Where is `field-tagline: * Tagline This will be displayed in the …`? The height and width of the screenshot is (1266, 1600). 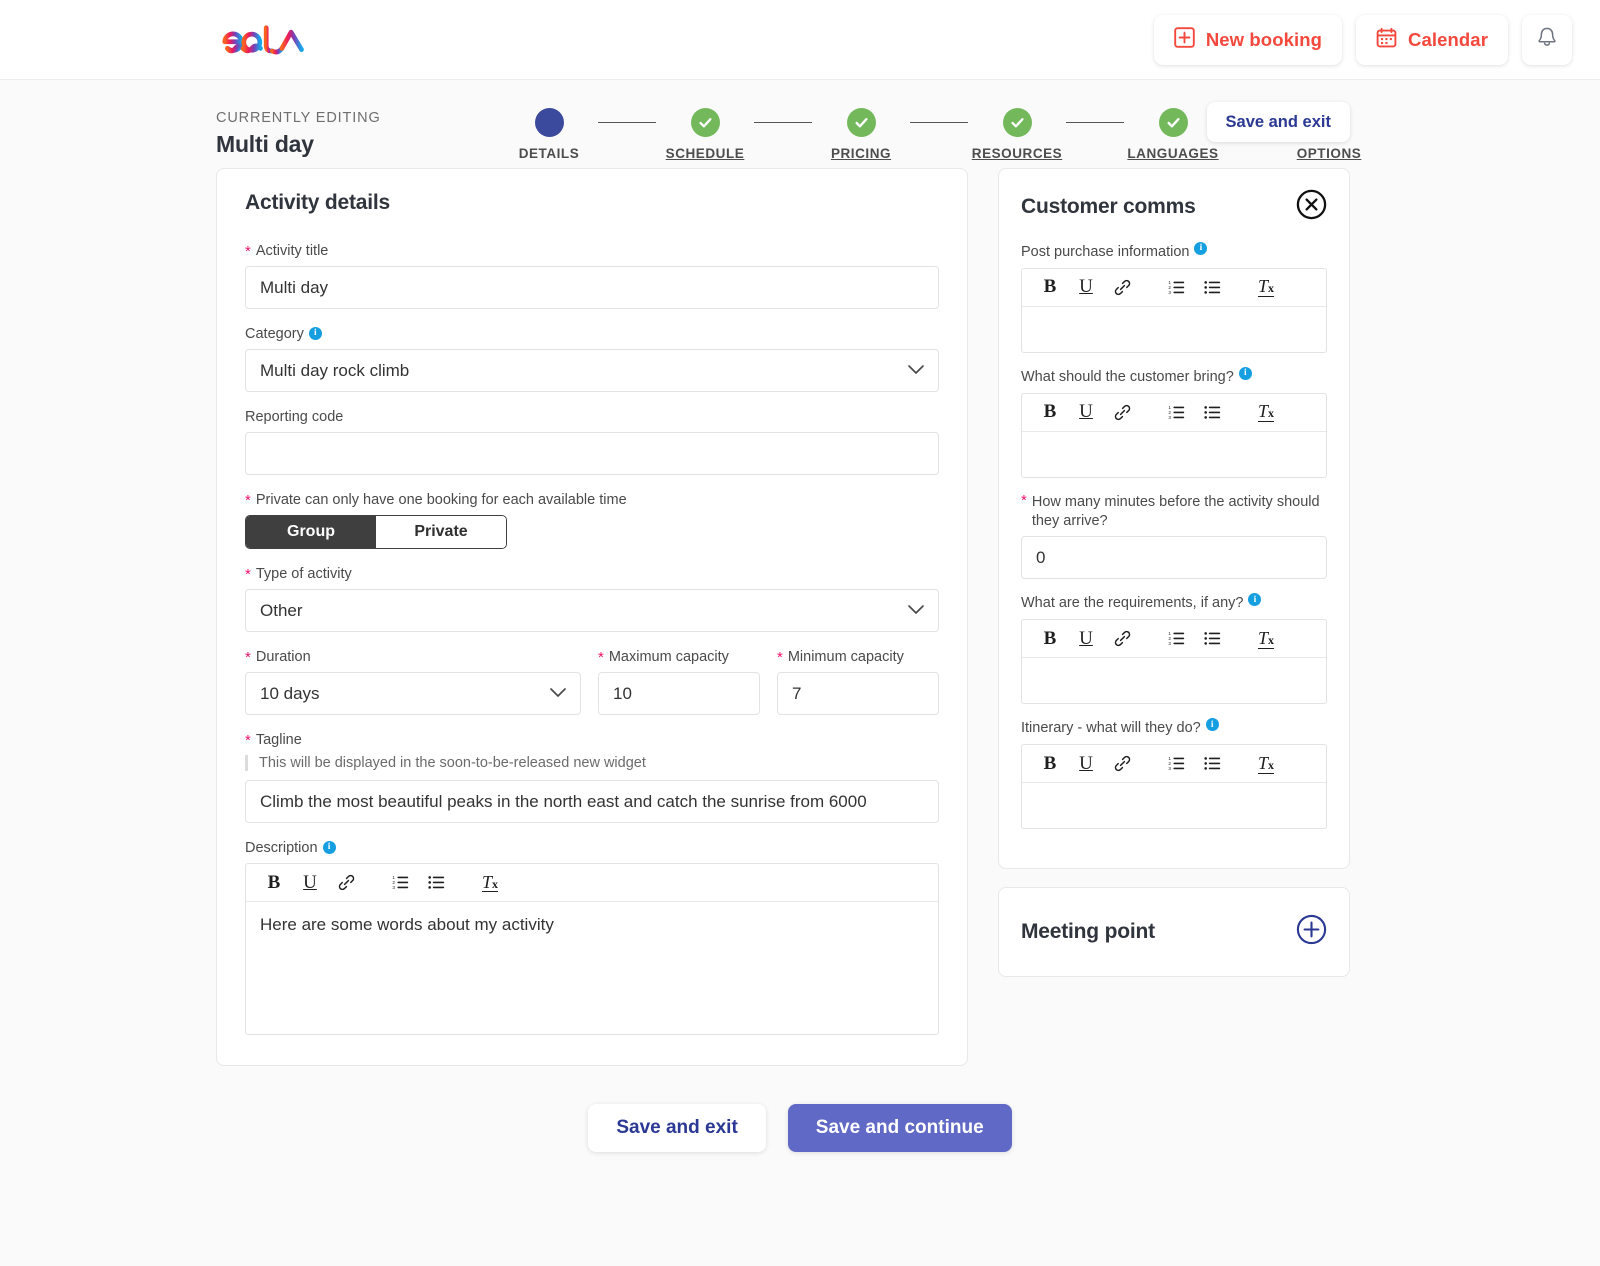
field-tagline: * Tagline This will be displayed in the … is located at coordinates (592, 777).